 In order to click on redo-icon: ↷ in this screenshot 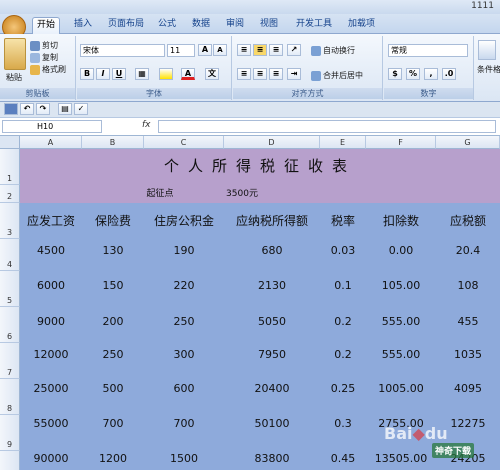, I will do `click(43, 109)`.